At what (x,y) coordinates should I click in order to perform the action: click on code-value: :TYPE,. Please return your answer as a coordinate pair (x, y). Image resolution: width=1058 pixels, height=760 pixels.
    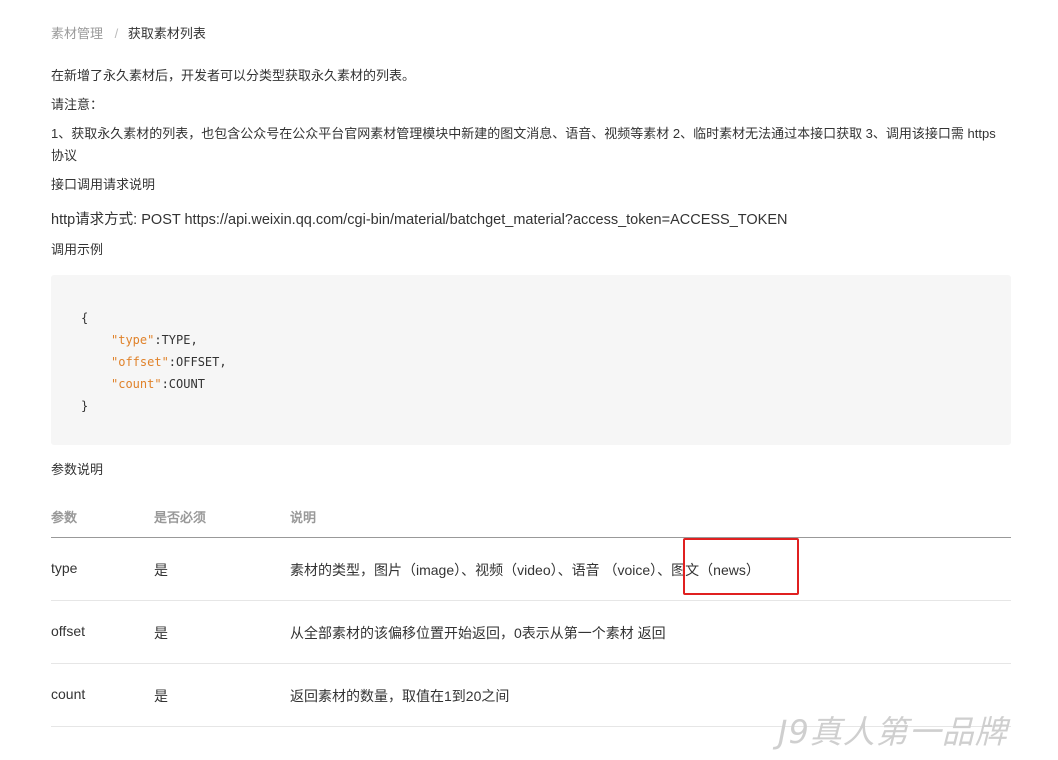
    Looking at the image, I should click on (176, 340).